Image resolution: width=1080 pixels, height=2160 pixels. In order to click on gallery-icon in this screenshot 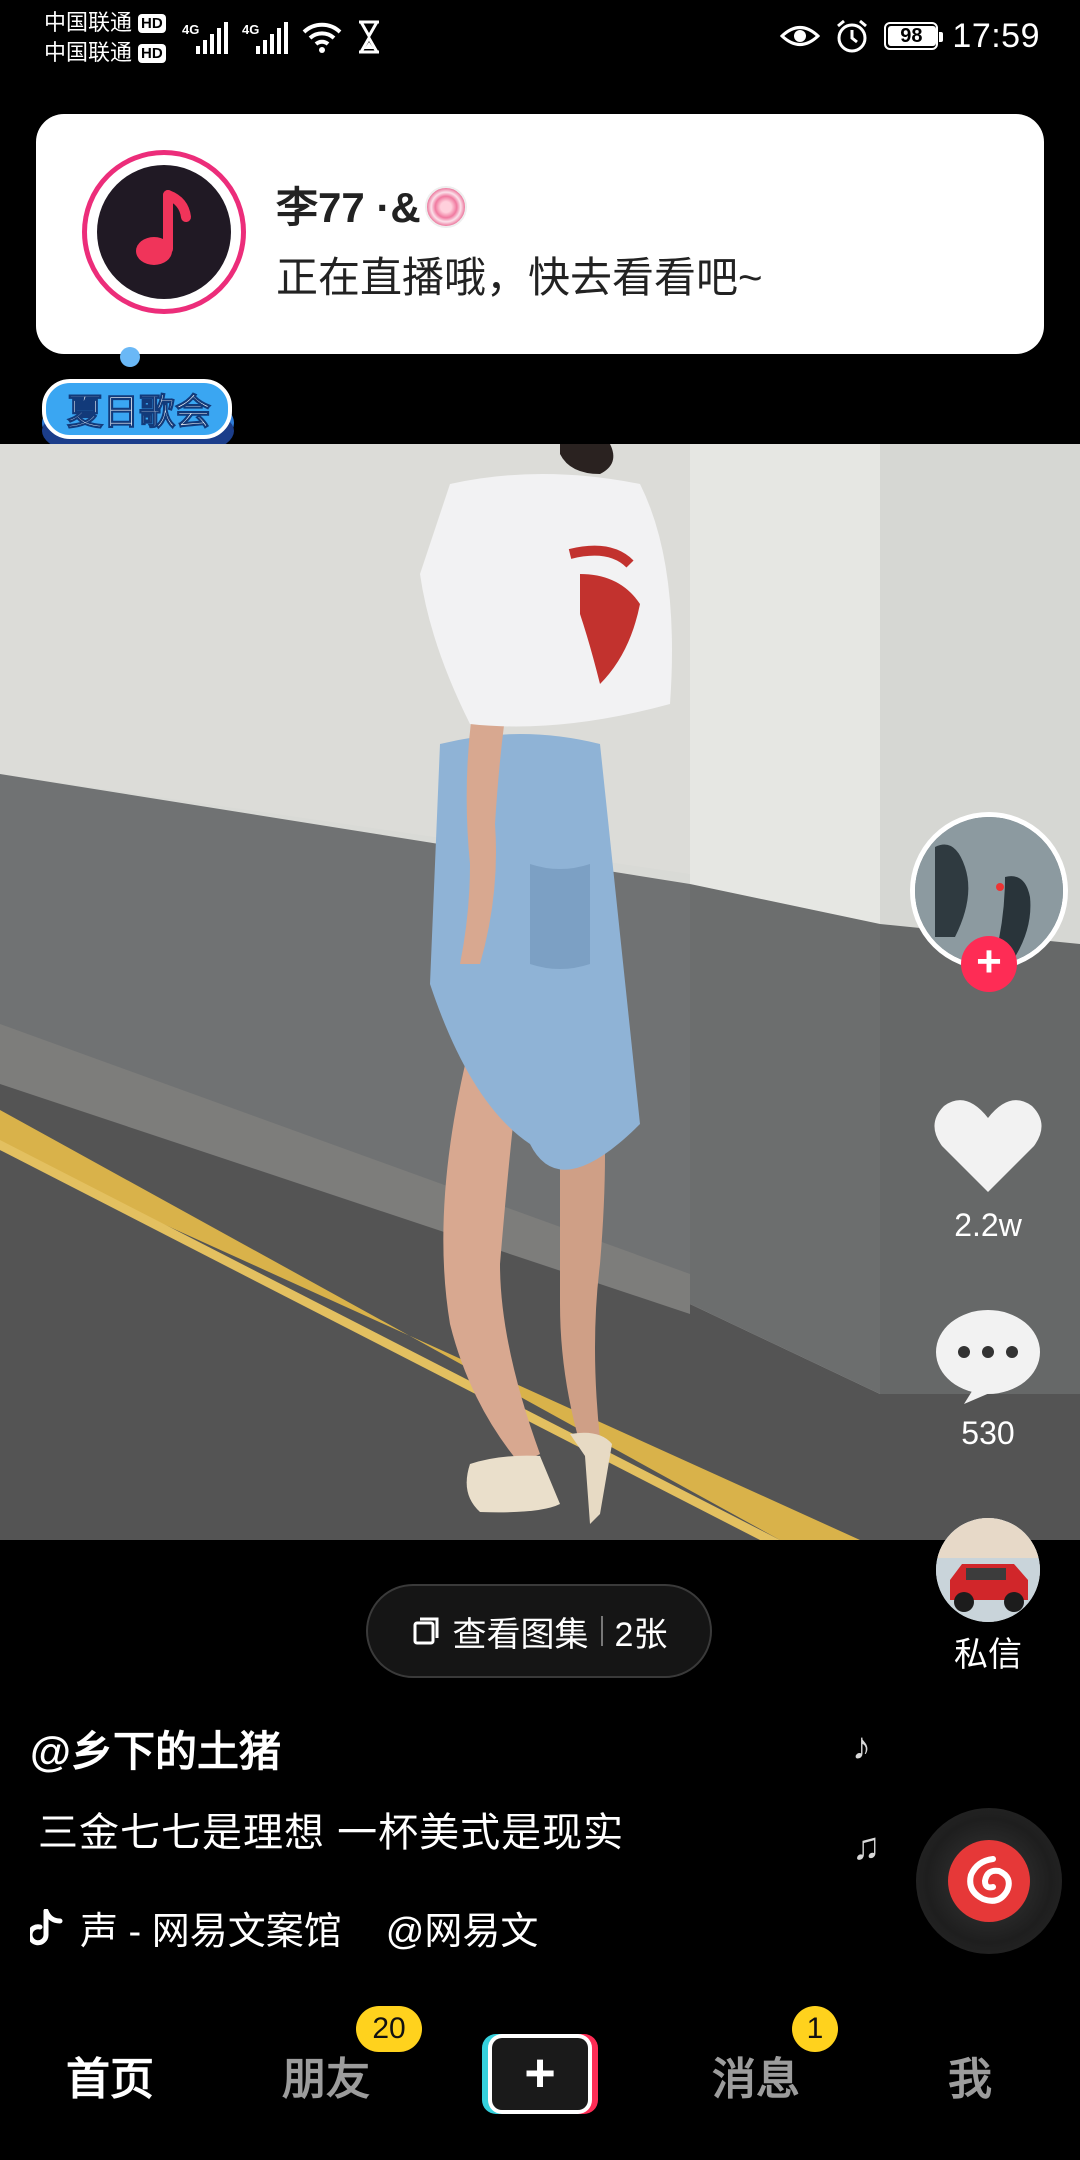, I will do `click(426, 1631)`.